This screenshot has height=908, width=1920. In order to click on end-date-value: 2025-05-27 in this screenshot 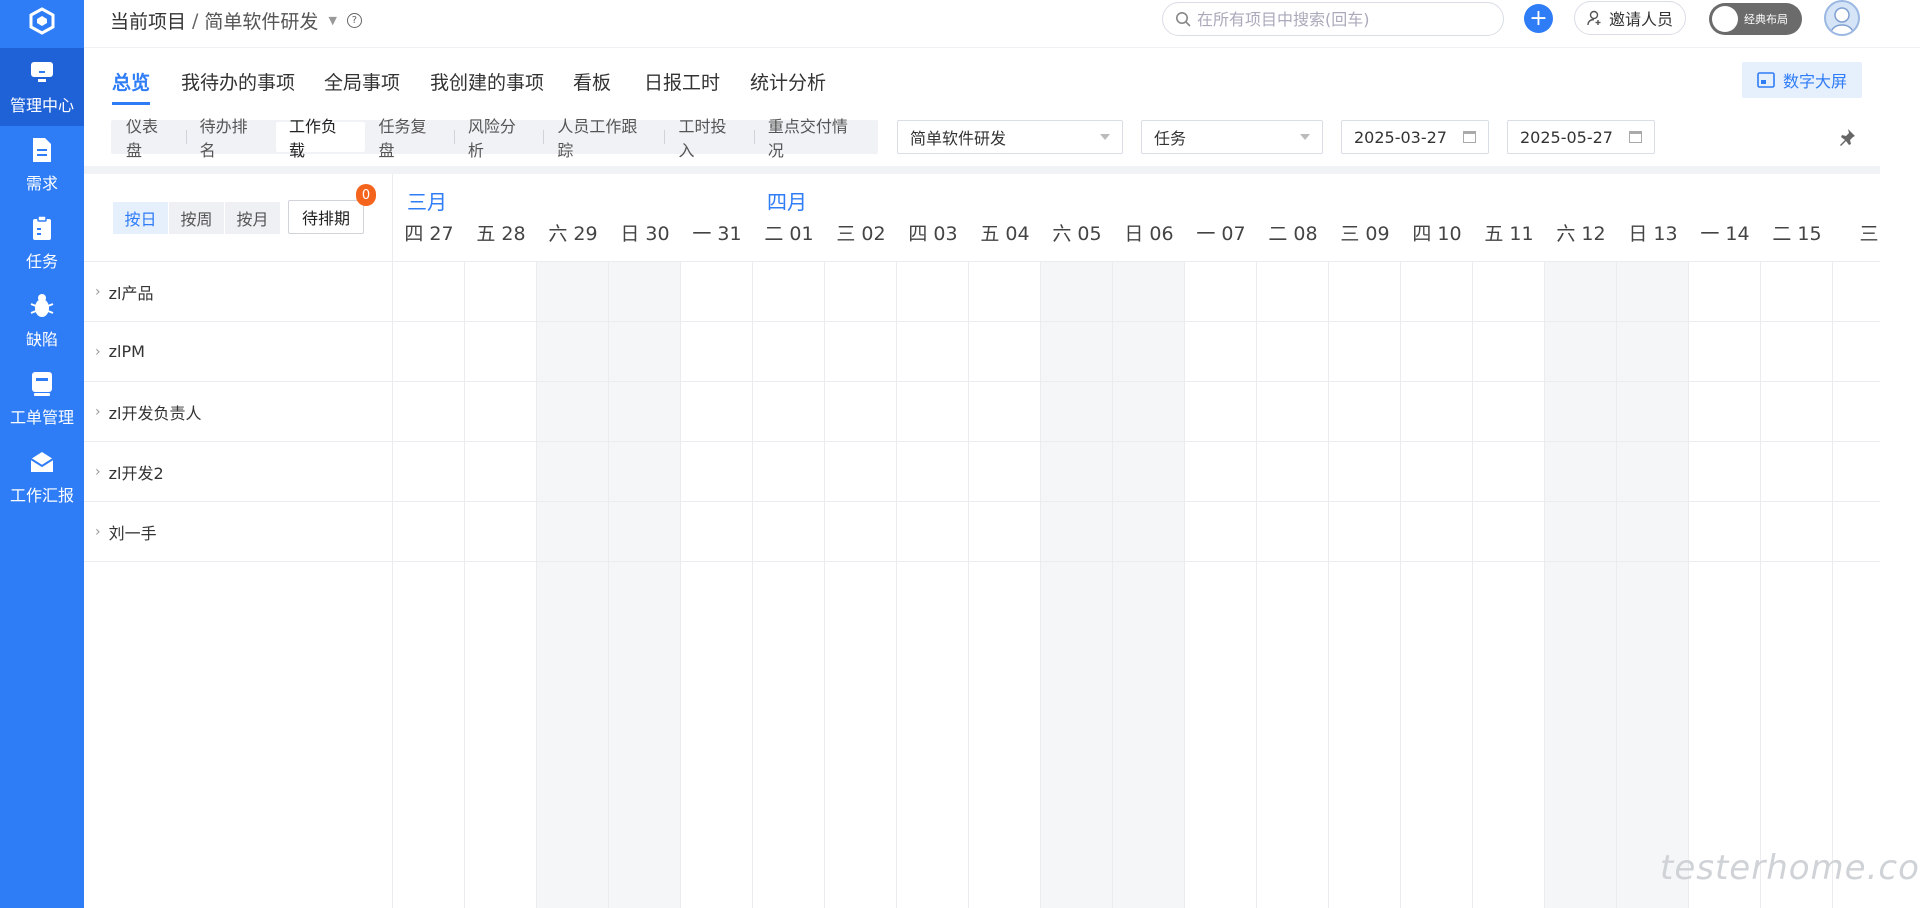, I will do `click(1566, 137)`.